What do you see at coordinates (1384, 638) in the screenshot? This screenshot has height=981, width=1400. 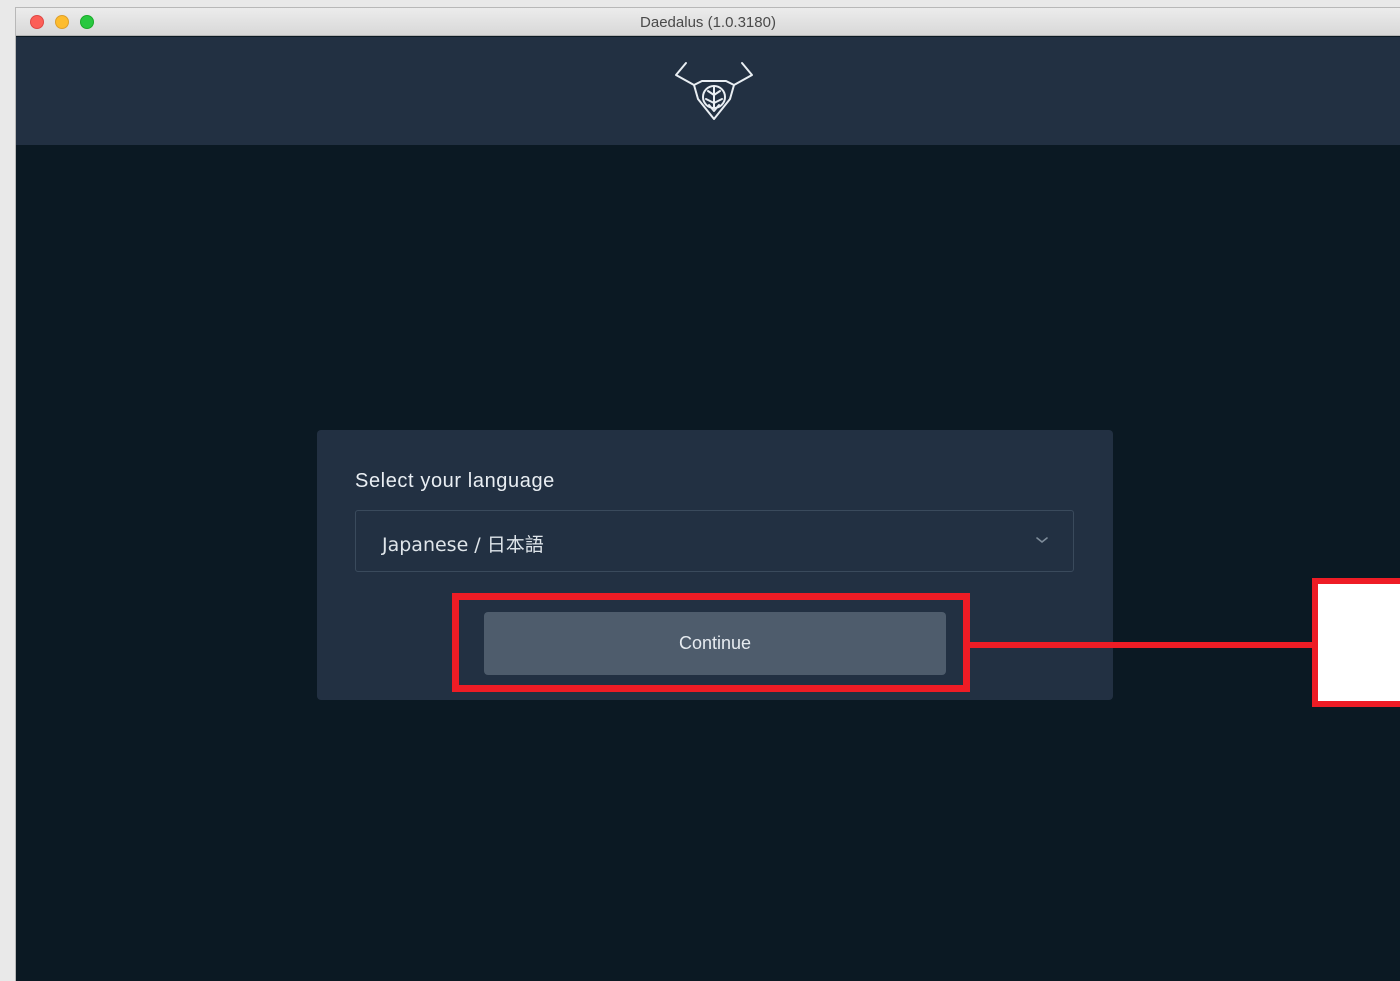 I see `annotation-callout-text: 「(` at bounding box center [1384, 638].